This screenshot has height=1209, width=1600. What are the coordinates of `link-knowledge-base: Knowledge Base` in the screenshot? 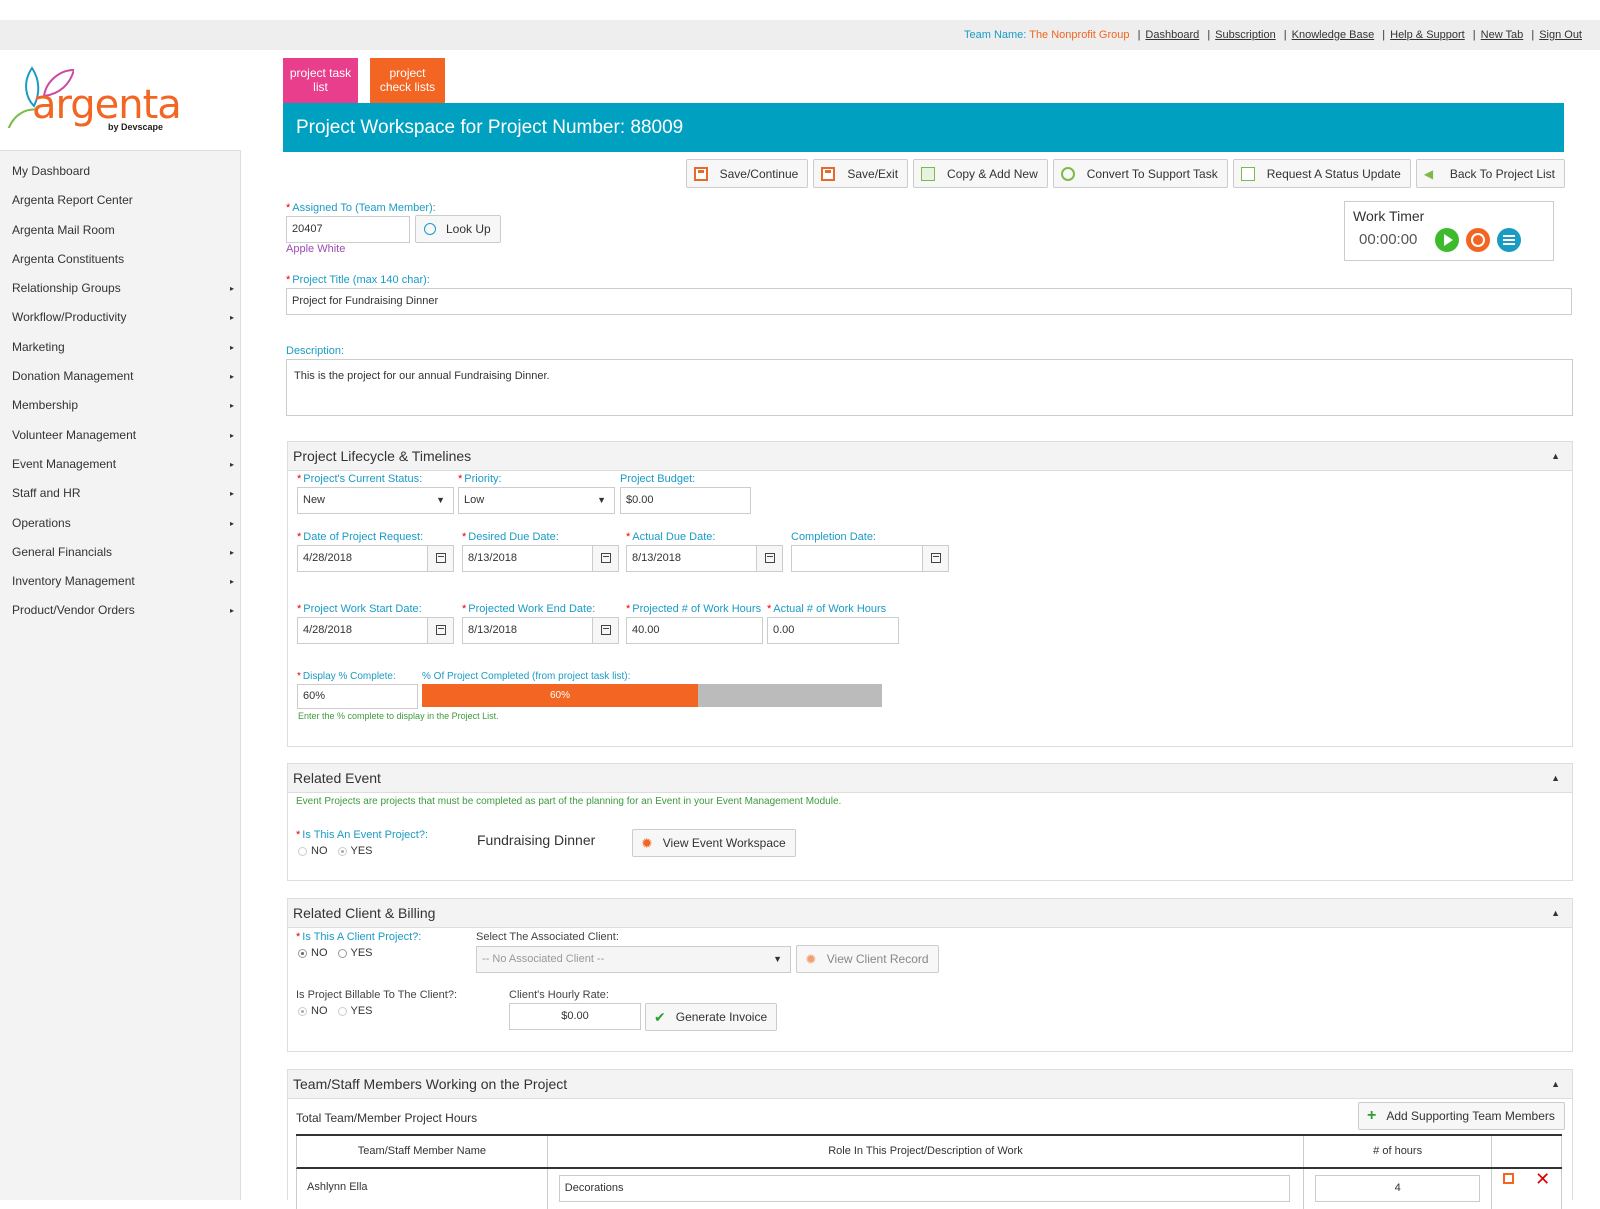 It's located at (1333, 35).